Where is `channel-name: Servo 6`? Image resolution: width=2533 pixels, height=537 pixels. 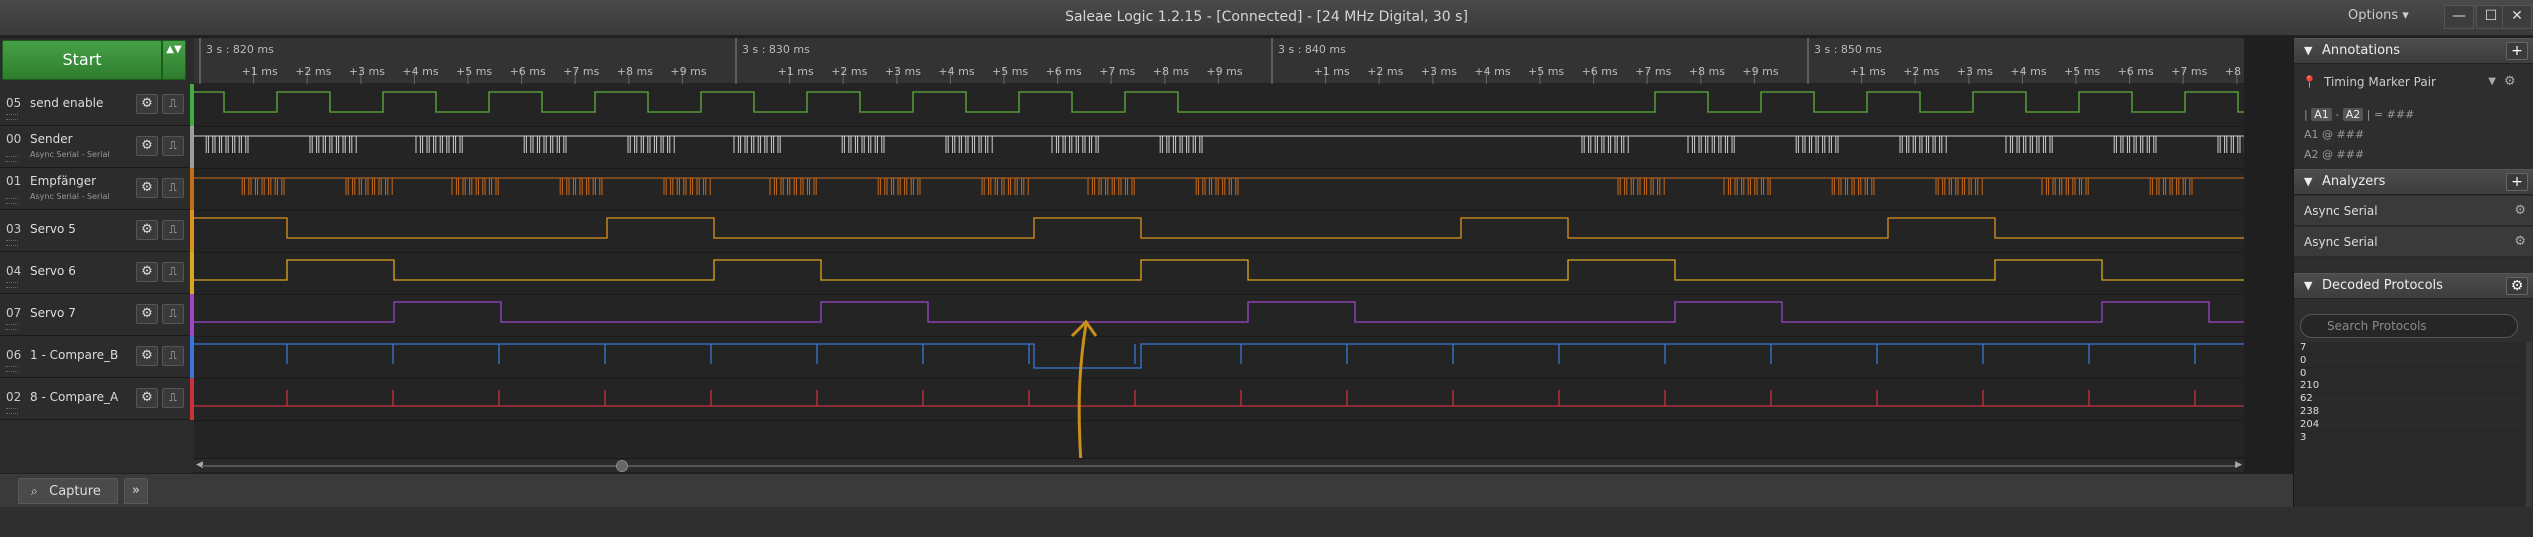
channel-name: Servo 6 is located at coordinates (53, 271).